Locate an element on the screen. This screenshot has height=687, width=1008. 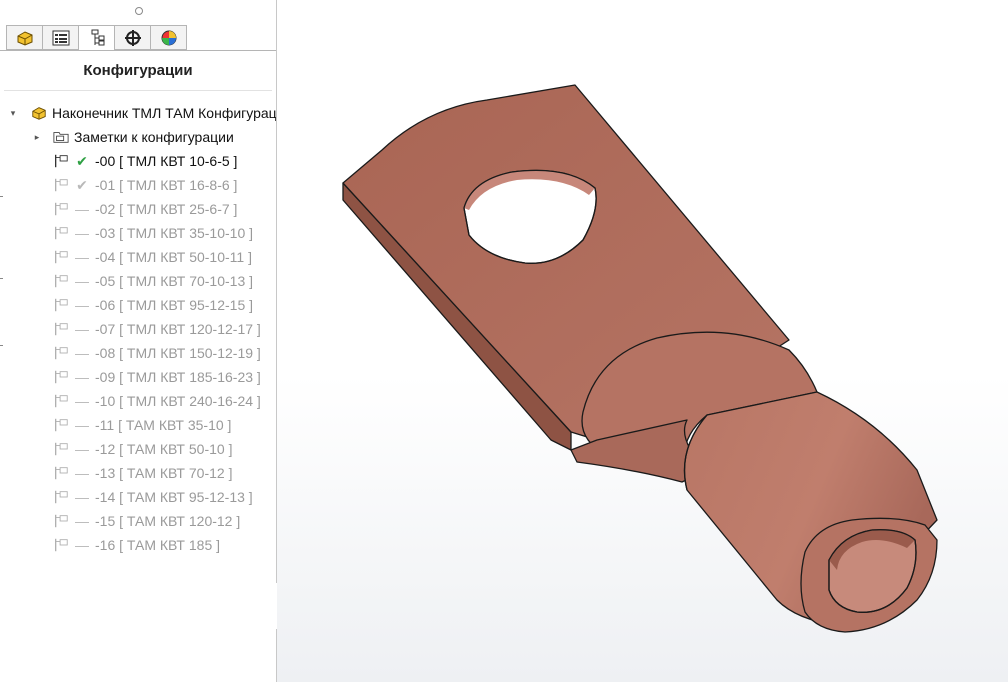
configuration-manager-icon is located at coordinates (97, 37).